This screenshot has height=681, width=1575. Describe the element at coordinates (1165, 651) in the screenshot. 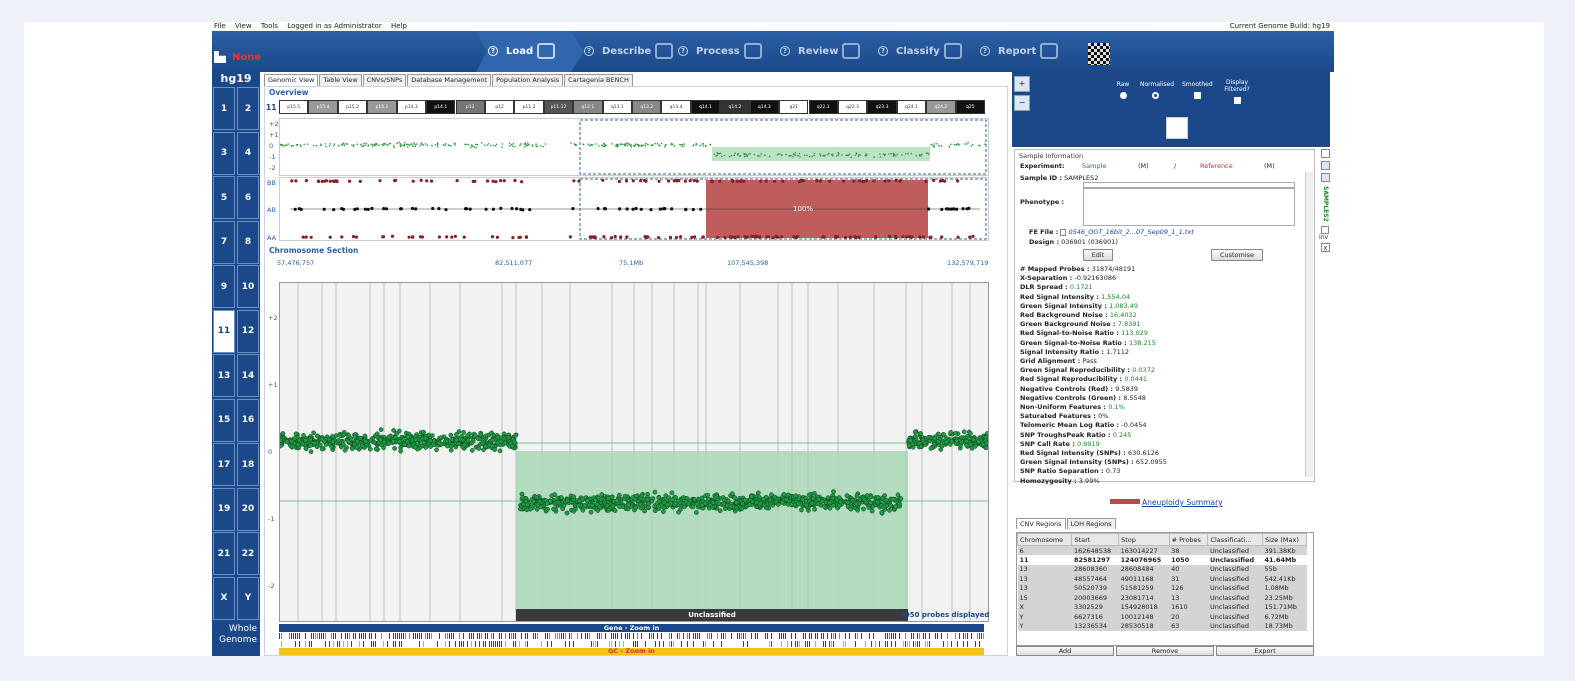

I see `remove-button: Remove` at that location.